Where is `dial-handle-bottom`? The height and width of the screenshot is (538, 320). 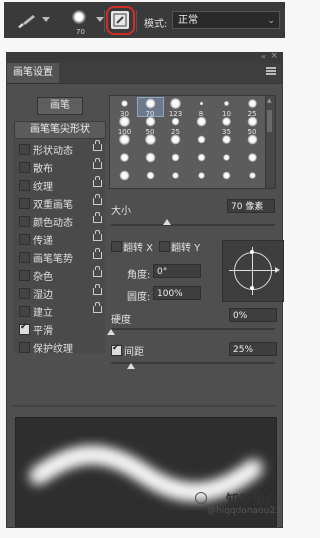 dial-handle-bottom is located at coordinates (252, 288).